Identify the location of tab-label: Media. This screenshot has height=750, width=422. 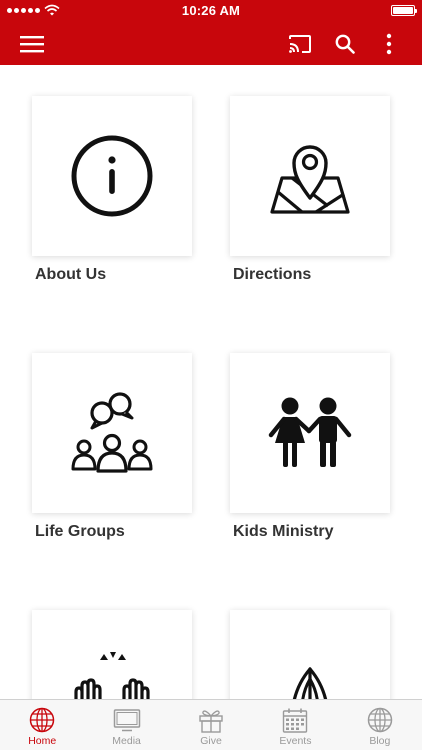
(126, 741).